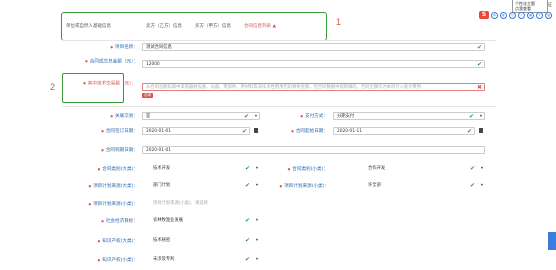 Image resolution: width=556 pixels, height=270 pixels. What do you see at coordinates (552, 241) in the screenshot?
I see `side-feedback-button` at bounding box center [552, 241].